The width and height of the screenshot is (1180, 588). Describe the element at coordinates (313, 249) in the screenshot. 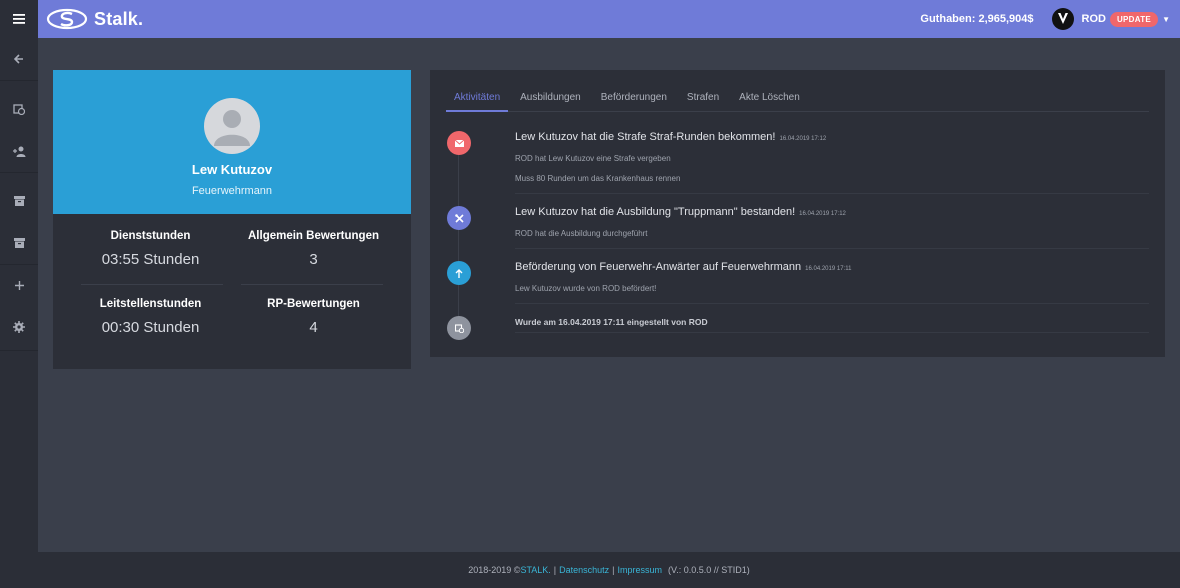

I see `stat-general-ratings: Allgemein Bewertungen 3` at that location.